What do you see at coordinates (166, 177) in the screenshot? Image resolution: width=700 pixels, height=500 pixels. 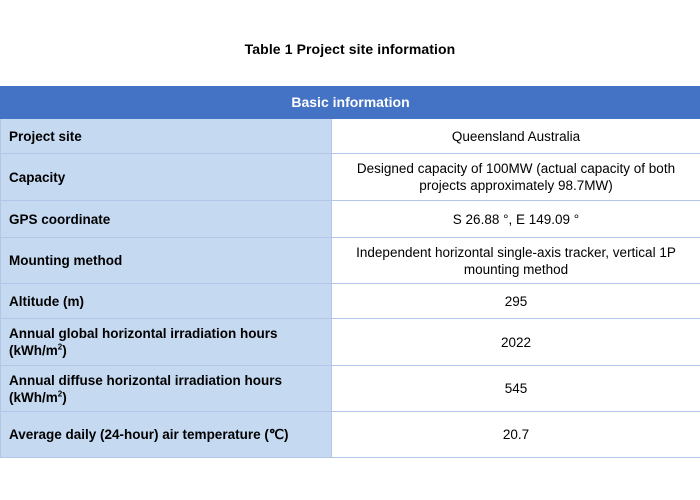 I see `row-label-capacity: Capacity` at bounding box center [166, 177].